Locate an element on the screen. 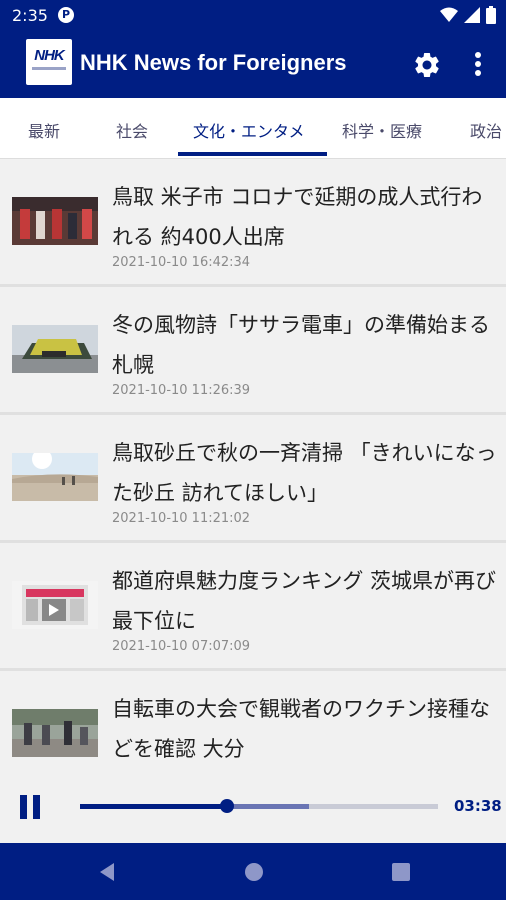 This screenshot has width=506, height=900. logo-text: NHK is located at coordinates (49, 55).